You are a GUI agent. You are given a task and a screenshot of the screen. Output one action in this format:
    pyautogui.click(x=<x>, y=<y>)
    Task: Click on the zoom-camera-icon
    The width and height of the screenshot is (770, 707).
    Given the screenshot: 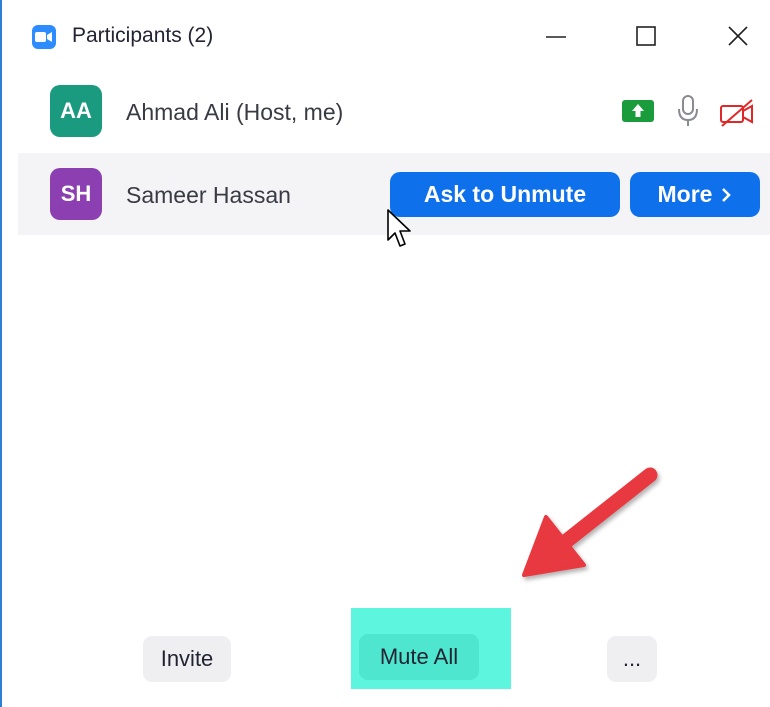 What is the action you would take?
    pyautogui.click(x=44, y=37)
    